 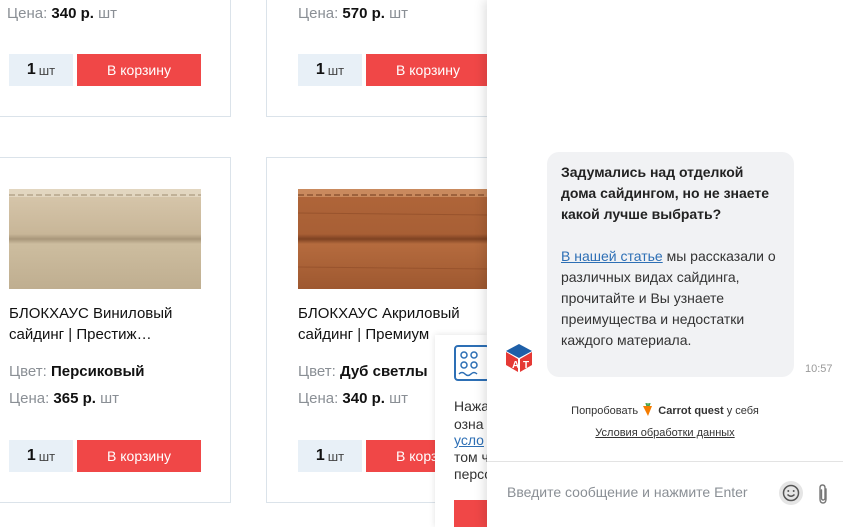 I want to click on message-time: 10:57, so click(x=819, y=369).